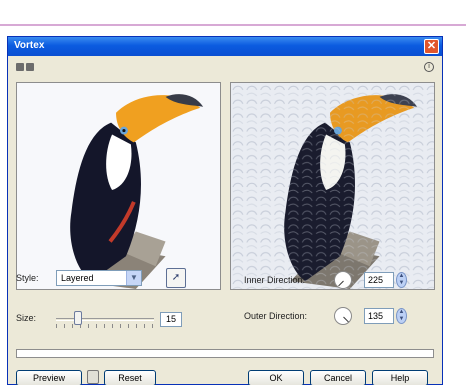 This screenshot has height=385, width=466. I want to click on help-button: Help, so click(400, 377).